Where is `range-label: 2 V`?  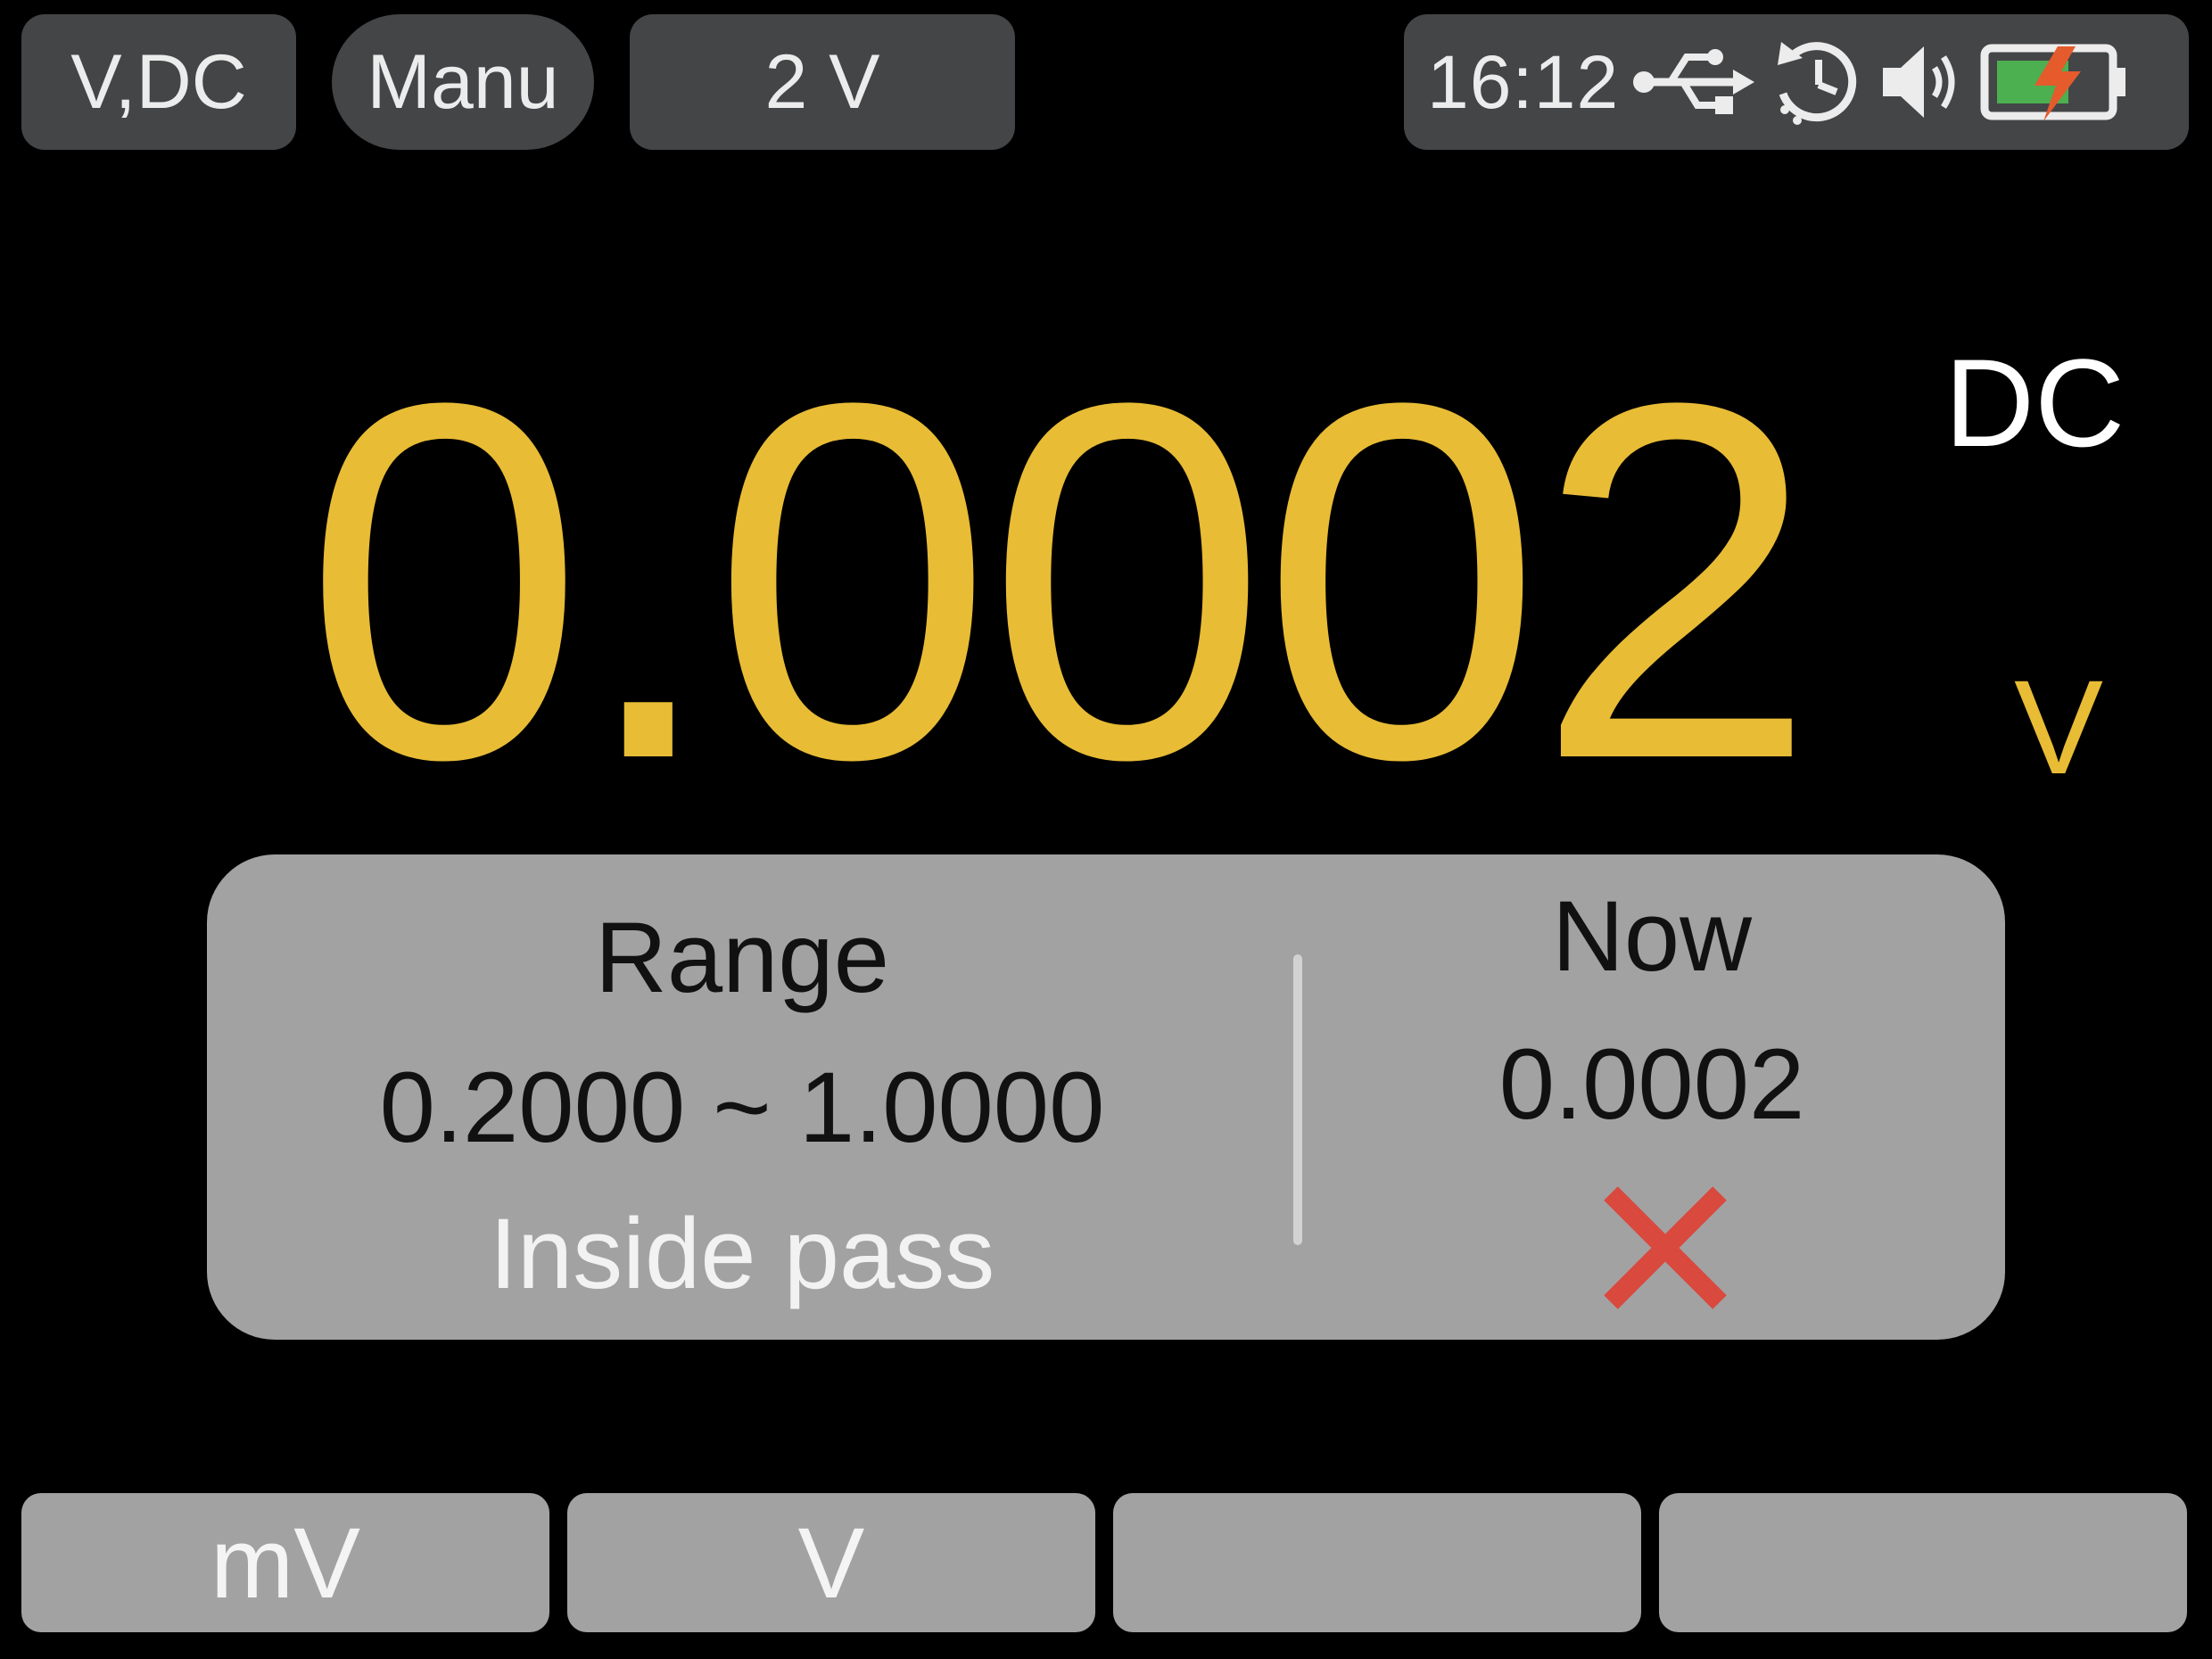
range-label: 2 V is located at coordinates (822, 82).